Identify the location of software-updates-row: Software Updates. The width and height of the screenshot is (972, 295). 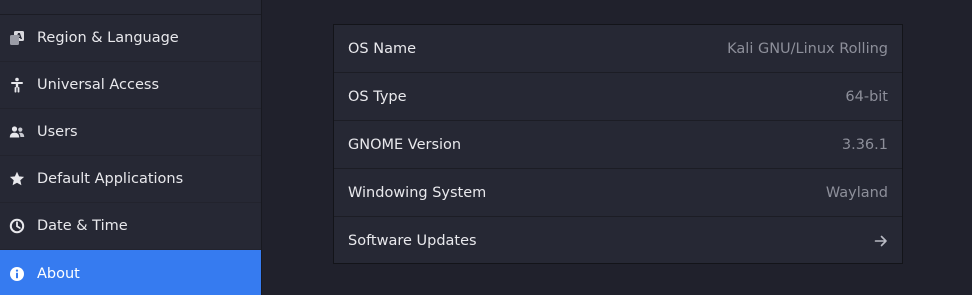
(618, 241).